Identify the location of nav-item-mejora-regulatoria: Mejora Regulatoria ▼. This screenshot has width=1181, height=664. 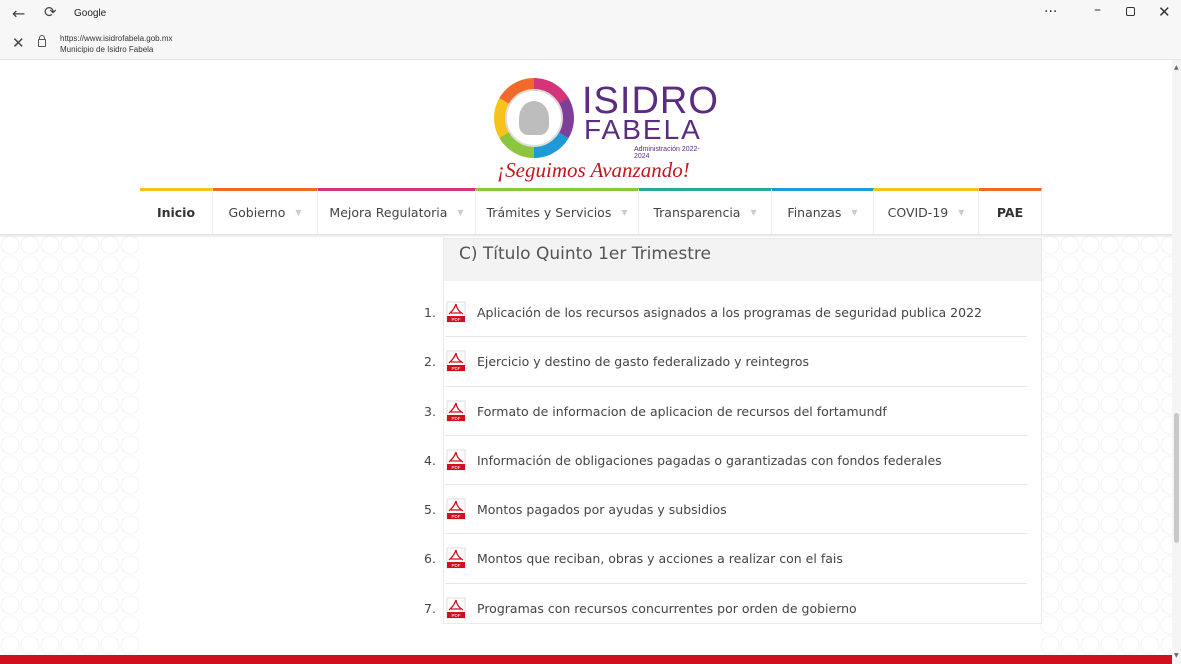
(397, 211).